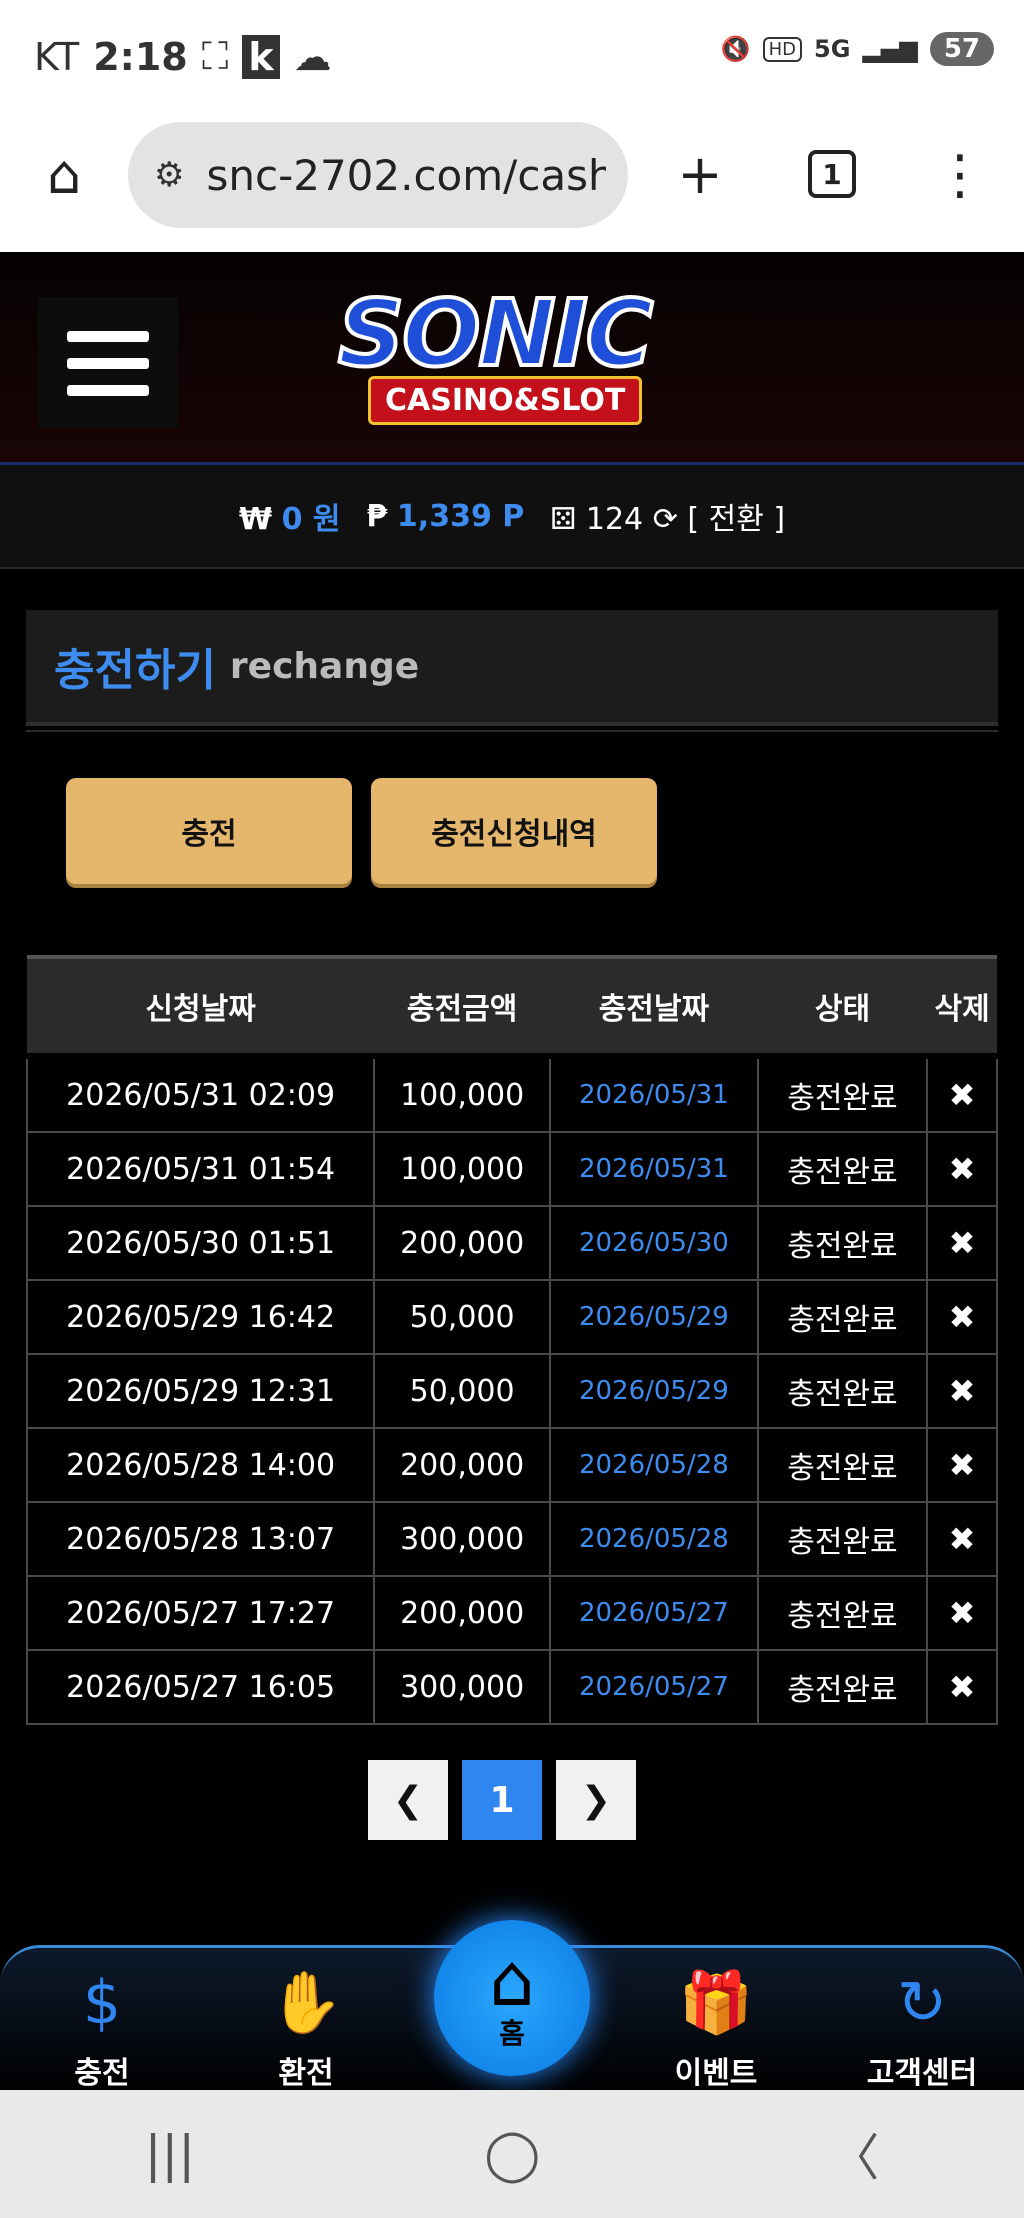  What do you see at coordinates (135, 670) in the screenshot?
I see `section-title: 충전하기` at bounding box center [135, 670].